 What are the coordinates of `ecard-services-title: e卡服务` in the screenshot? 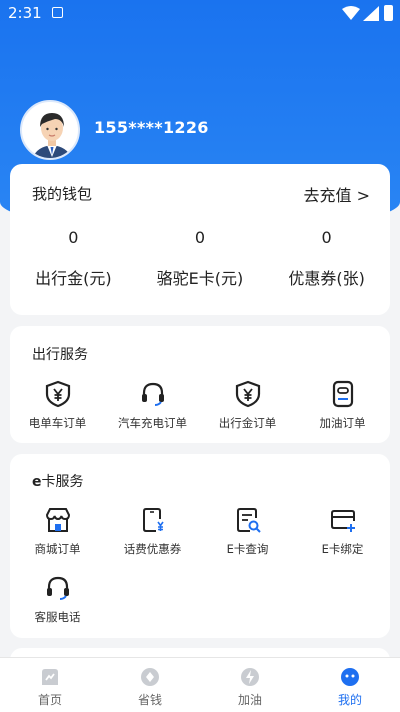 It's located at (58, 481).